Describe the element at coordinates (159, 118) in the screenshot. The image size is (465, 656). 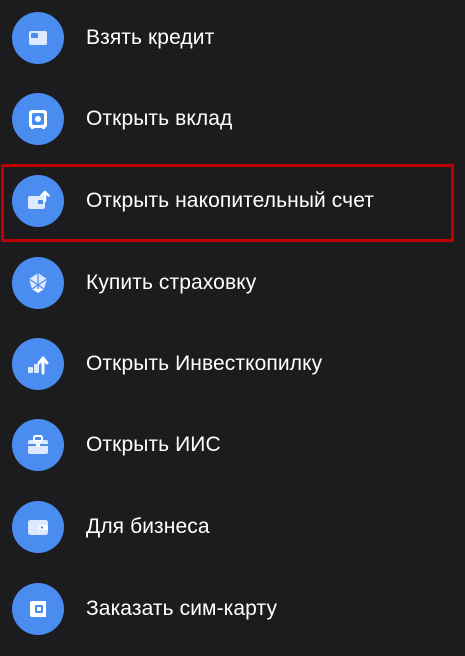
I see `menu-item-label: Открыть вклад` at that location.